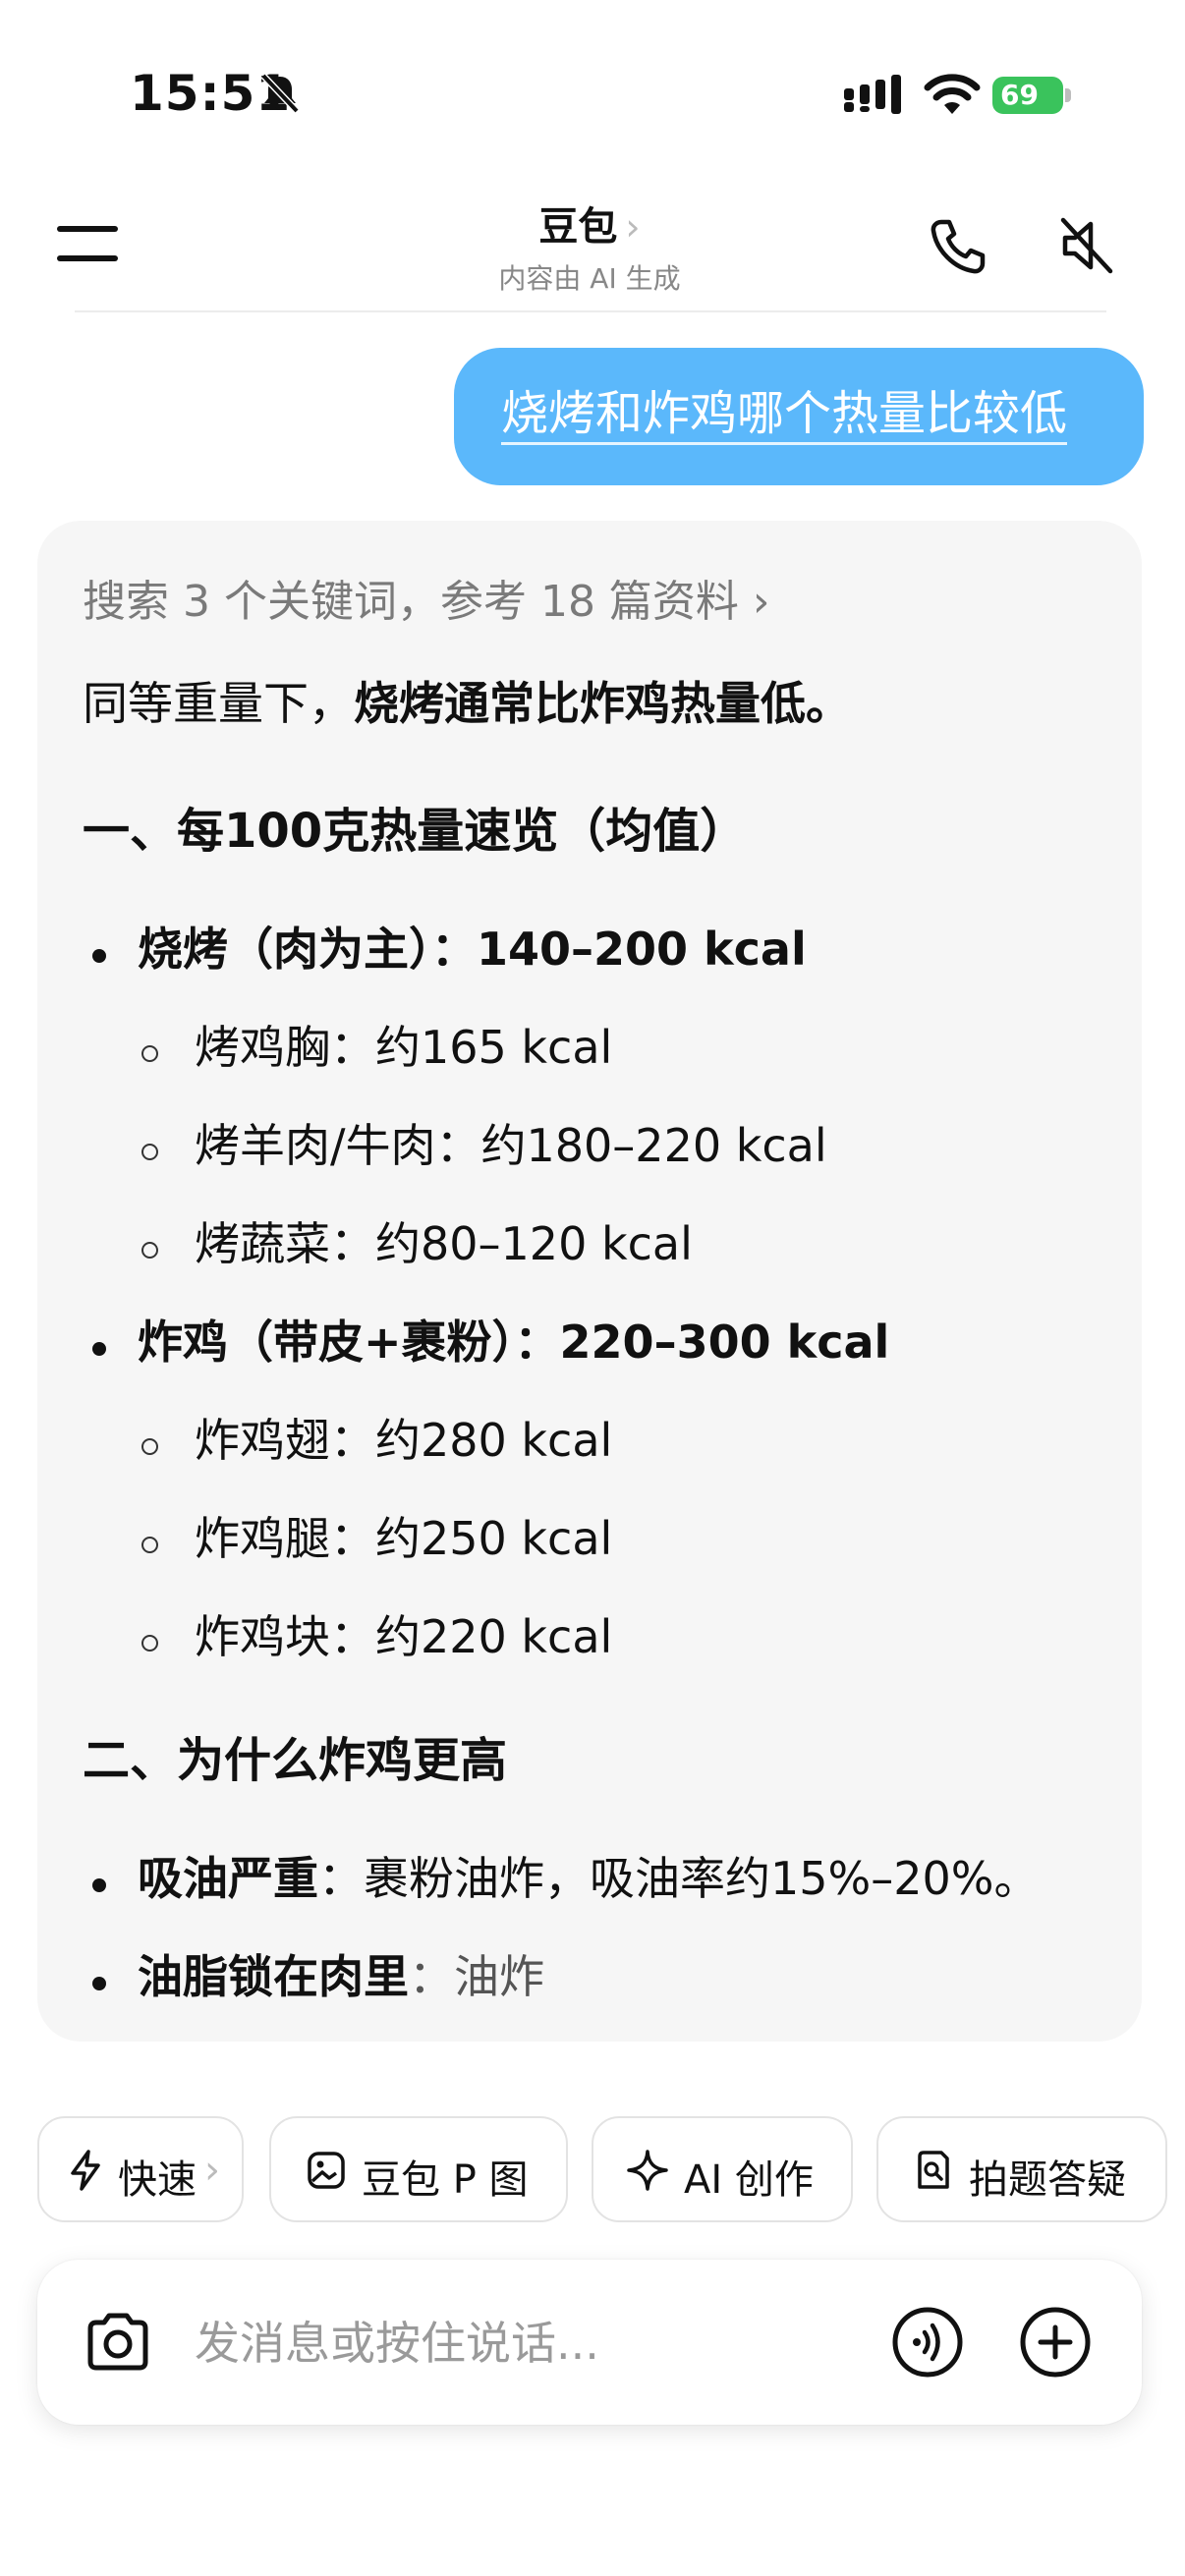 This screenshot has width=1185, height=2576. What do you see at coordinates (958, 246) in the screenshot?
I see `phone-icon` at bounding box center [958, 246].